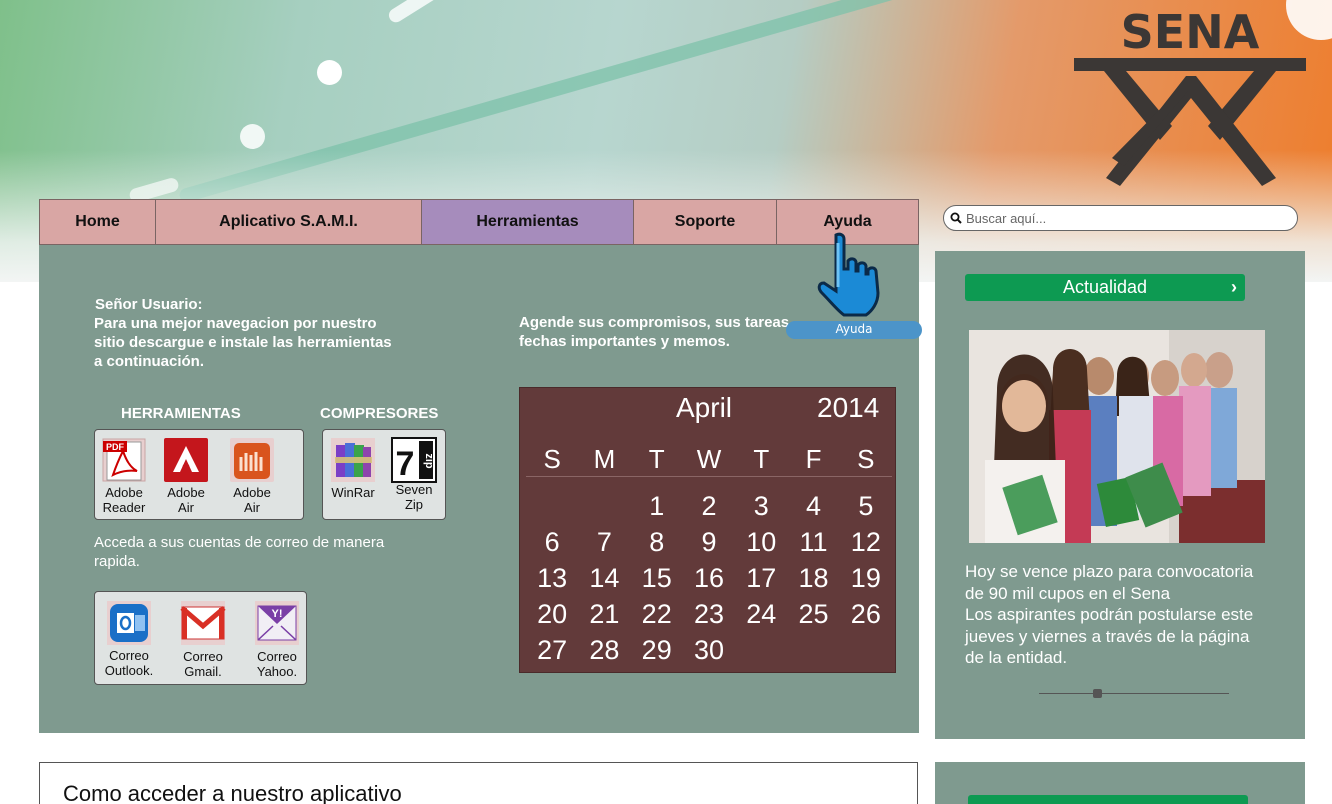  What do you see at coordinates (704, 408) in the screenshot?
I see `calendar-month: April` at bounding box center [704, 408].